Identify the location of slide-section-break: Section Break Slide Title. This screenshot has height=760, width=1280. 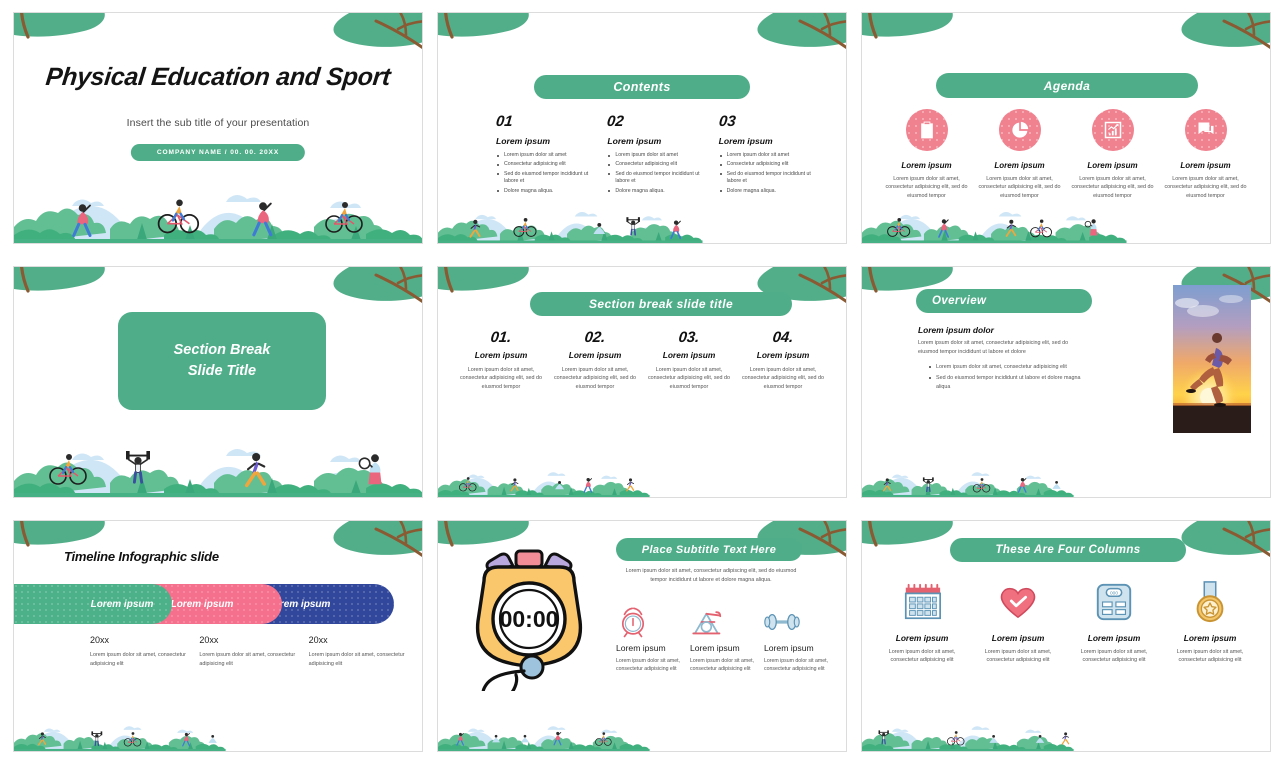
(218, 382).